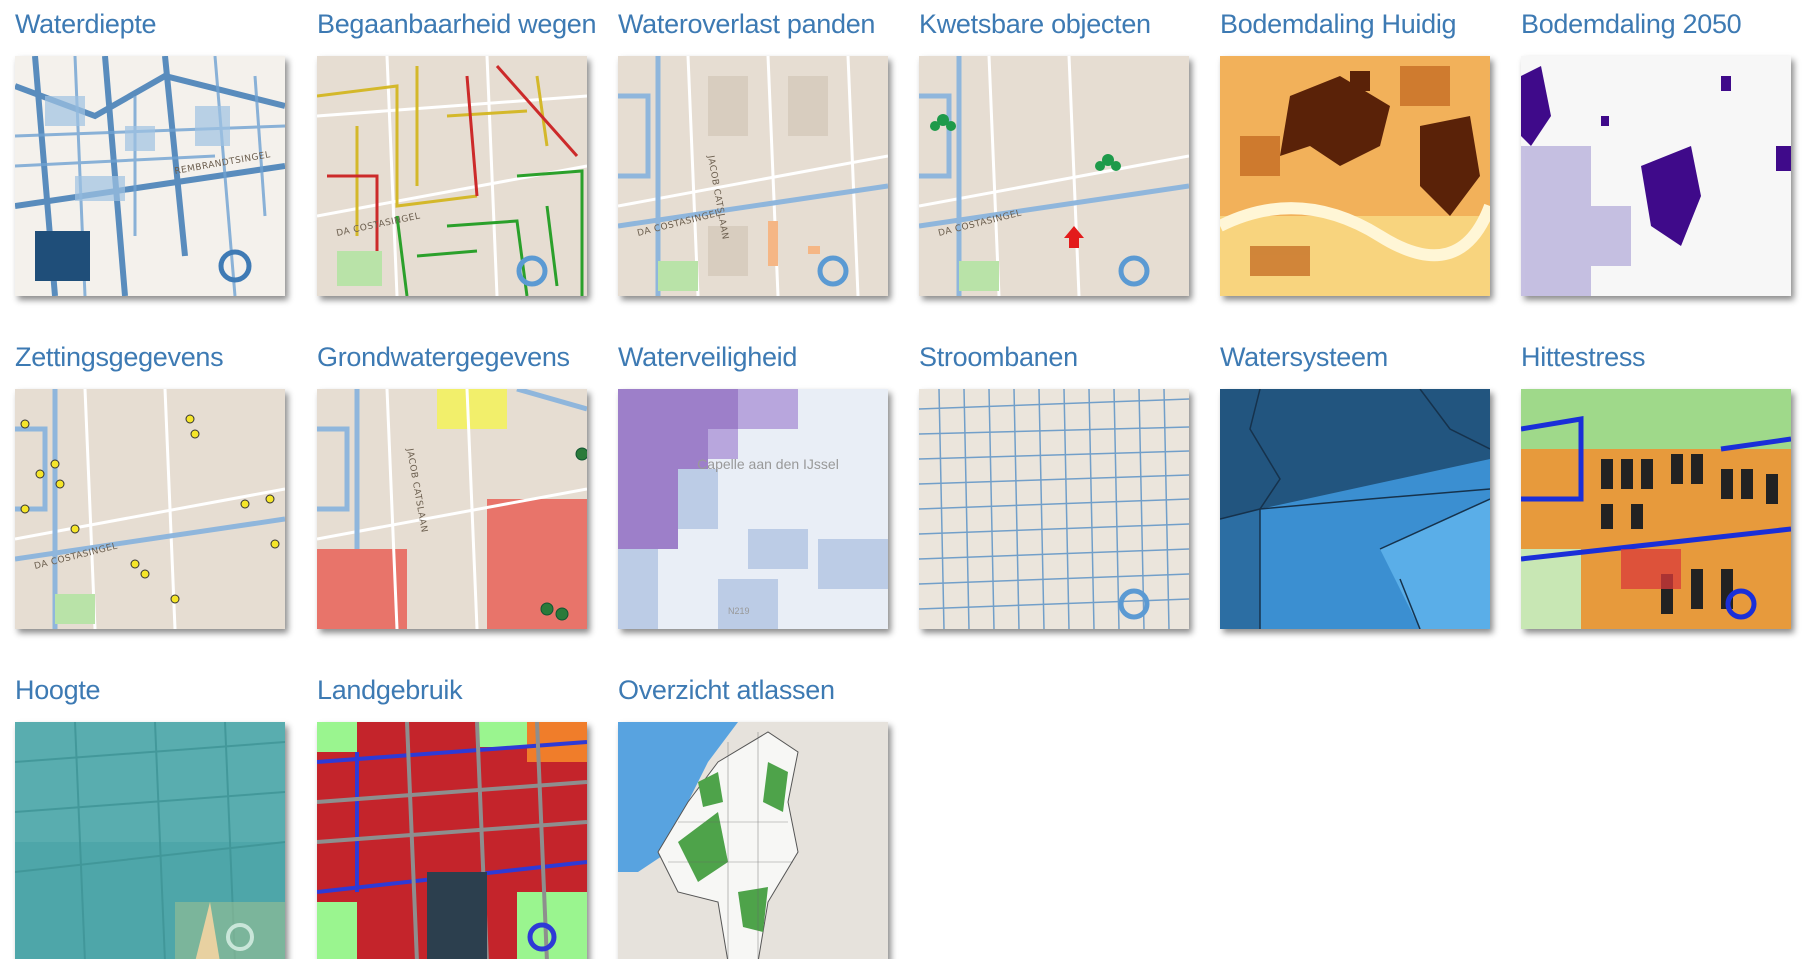 Image resolution: width=1803 pixels, height=959 pixels. I want to click on tile-hittestress: Hittestress, so click(1661, 485).